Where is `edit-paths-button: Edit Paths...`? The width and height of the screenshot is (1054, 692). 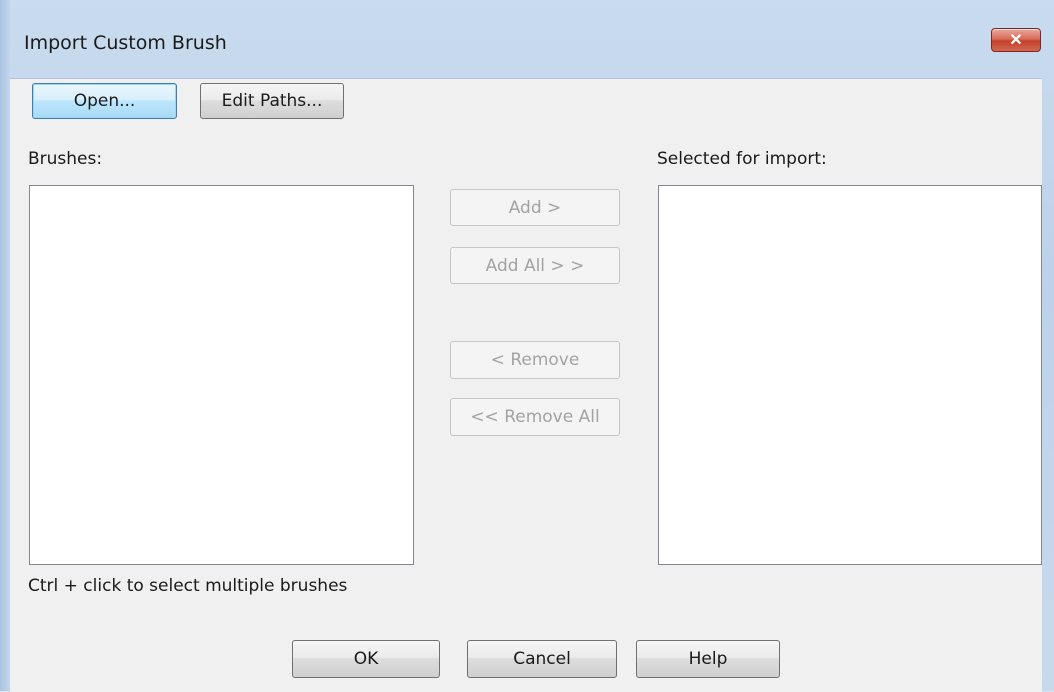
edit-paths-button: Edit Paths... is located at coordinates (272, 101).